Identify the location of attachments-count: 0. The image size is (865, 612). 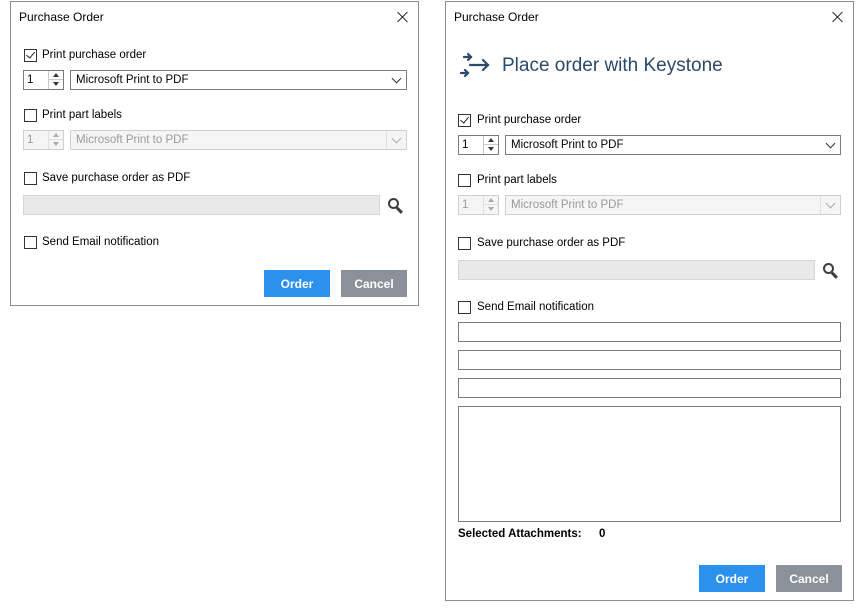
(602, 534).